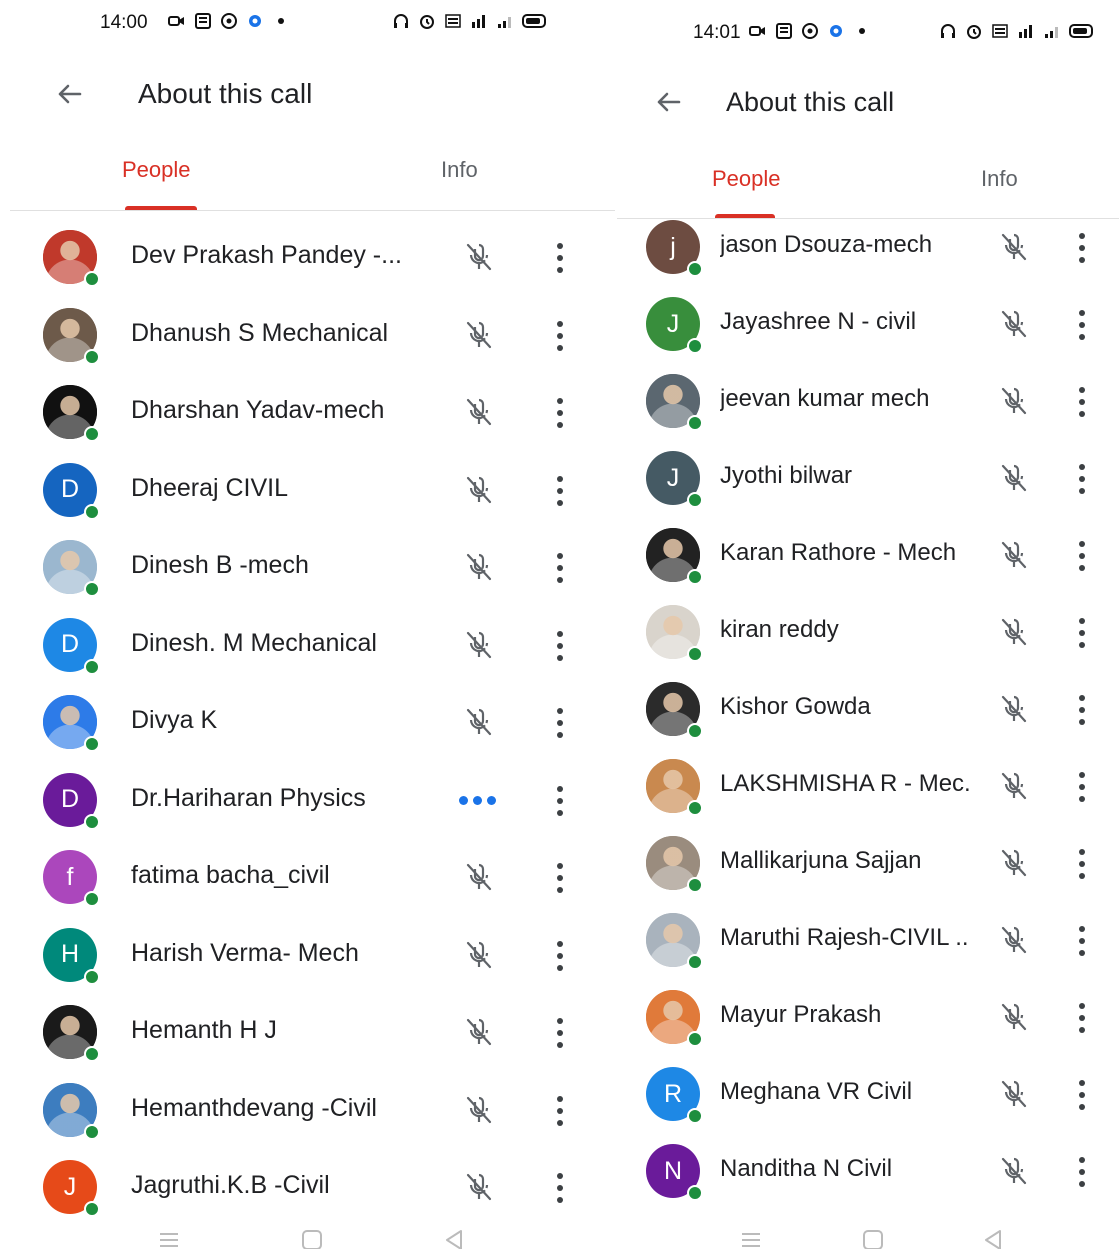 Image resolution: width=1119 pixels, height=1249 pixels. Describe the element at coordinates (307, 1110) in the screenshot. I see `participant-row: Hemanthdevang -Civil` at that location.